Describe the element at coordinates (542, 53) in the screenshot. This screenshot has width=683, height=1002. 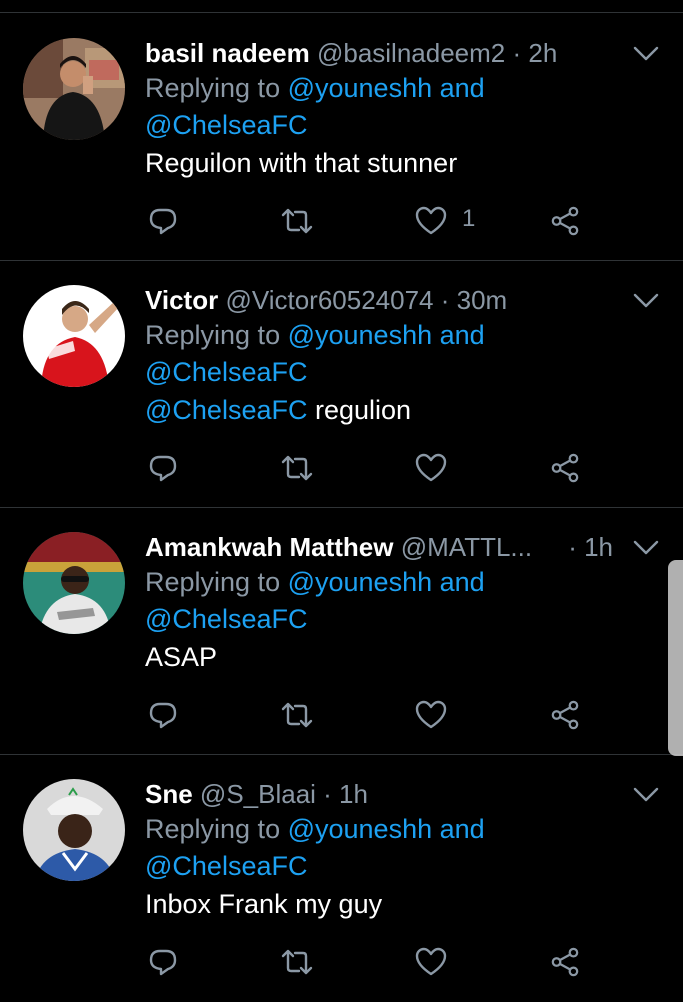
I see `timestamp: 2h` at that location.